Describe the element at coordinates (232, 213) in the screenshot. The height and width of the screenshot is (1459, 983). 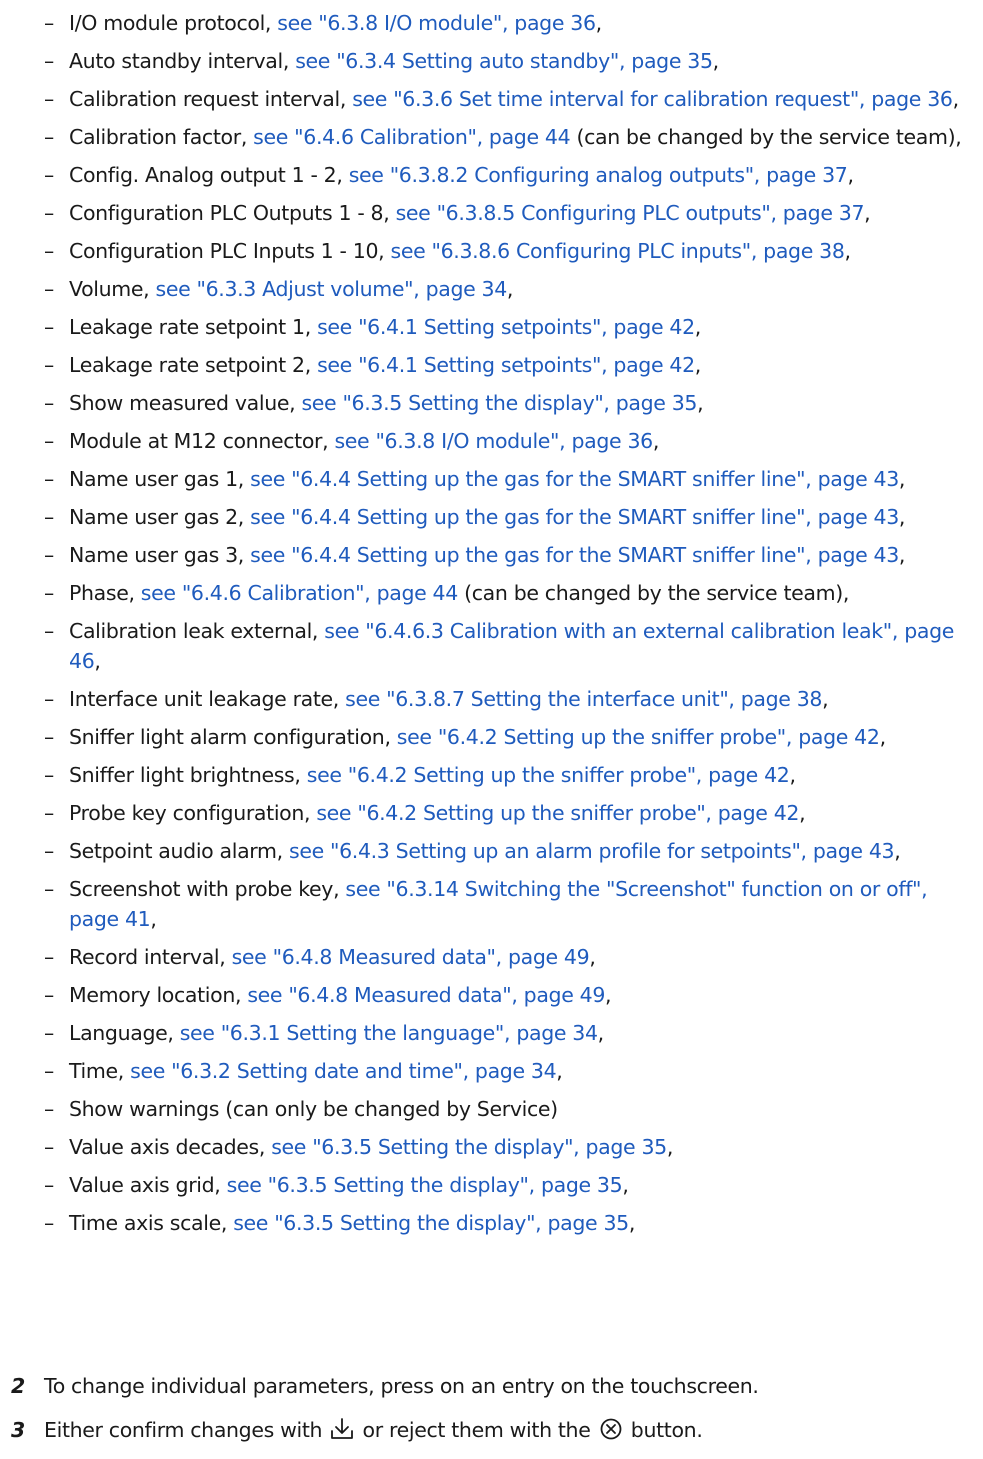
I see `parameter-label: Configuration PLC Outputs 1 - 8,` at that location.